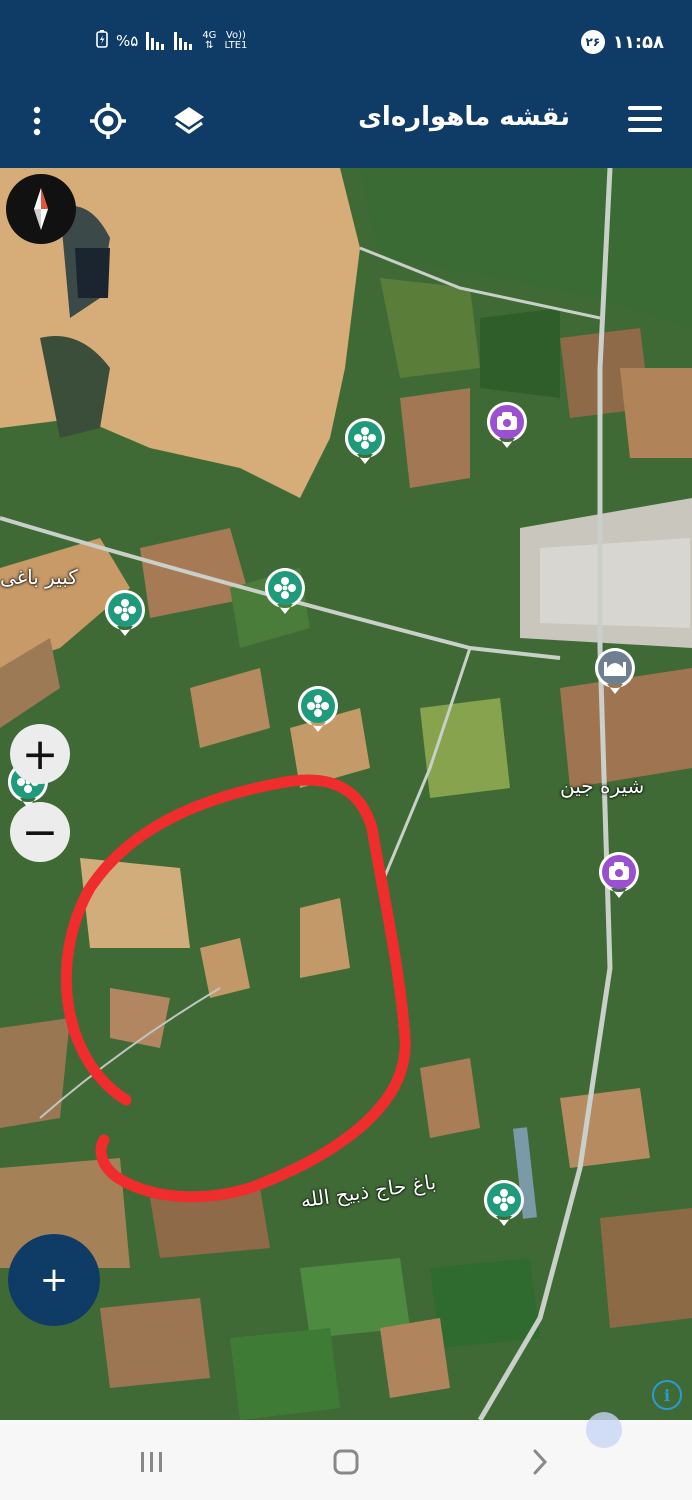  Describe the element at coordinates (102, 41) in the screenshot. I see `battery-icon` at that location.